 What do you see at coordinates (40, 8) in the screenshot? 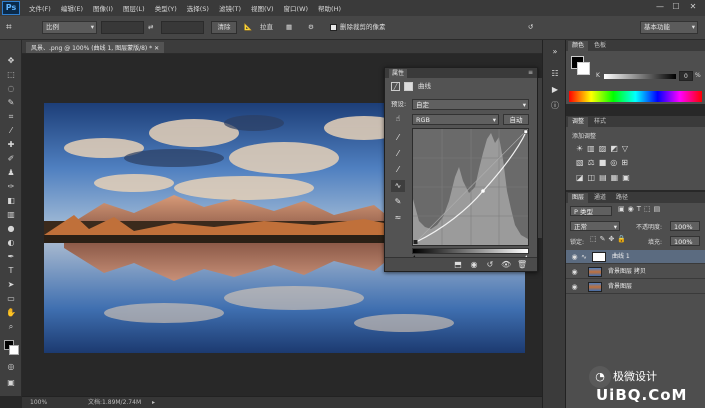
I see `menu-file: 文件(F)` at bounding box center [40, 8].